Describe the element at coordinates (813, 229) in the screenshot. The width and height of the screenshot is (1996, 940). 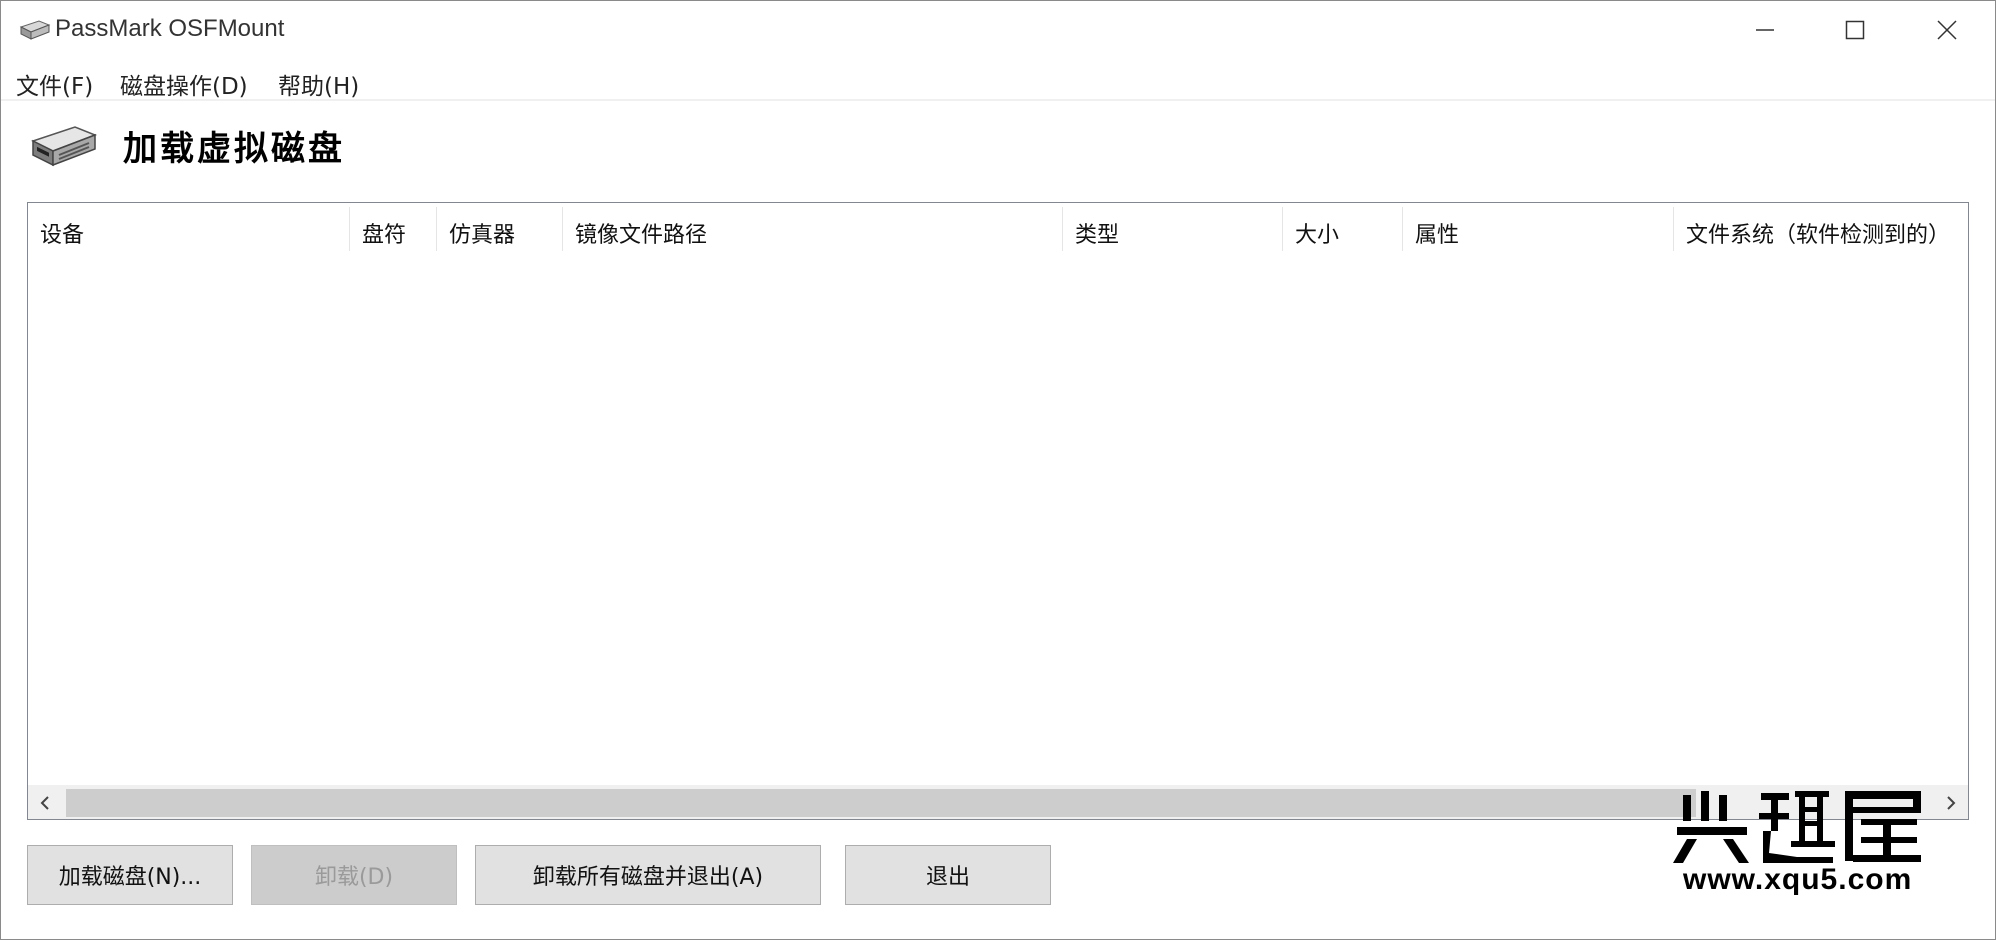
I see `column-image-path: 镜像文件路径` at that location.